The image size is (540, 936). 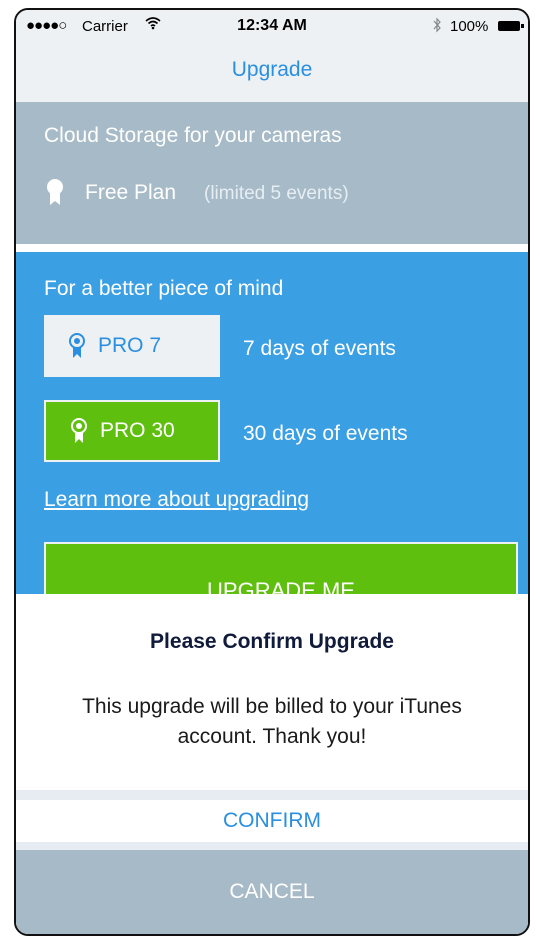 I want to click on pro-7-button: PRO 7, so click(x=132, y=346).